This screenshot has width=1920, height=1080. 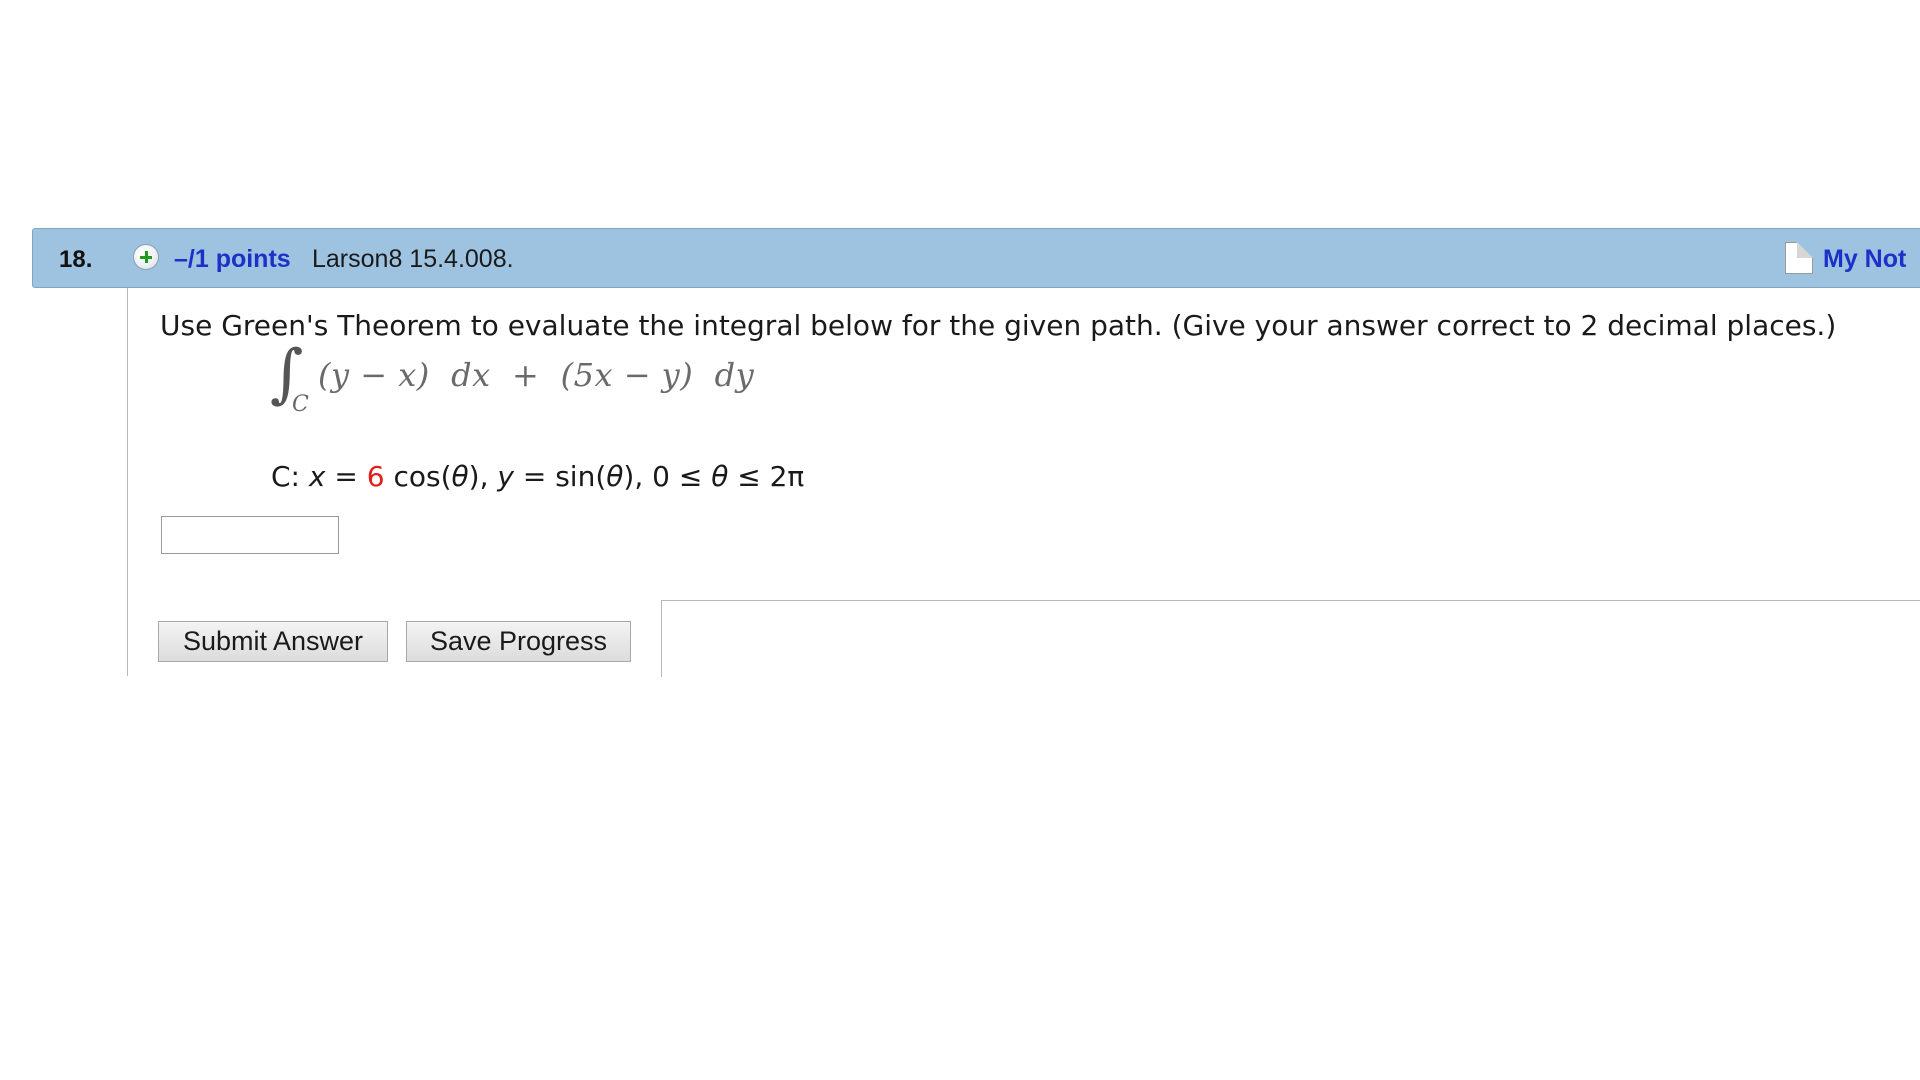 What do you see at coordinates (273, 641) in the screenshot?
I see `submit-answer-button: Submit Answer` at bounding box center [273, 641].